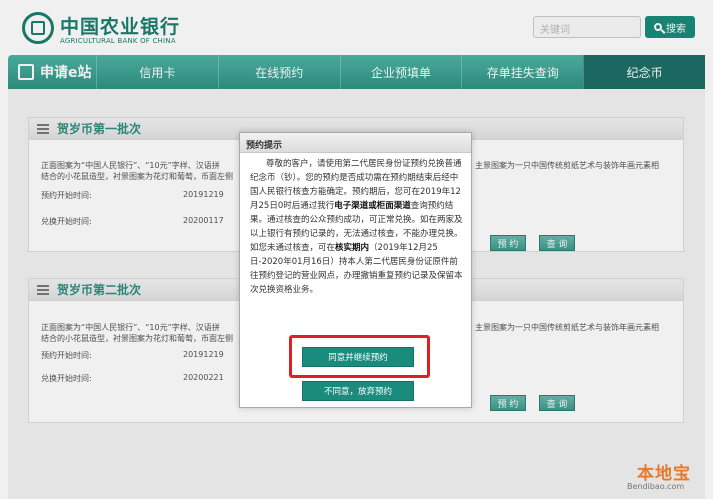  I want to click on batch1-query-button: 查 询, so click(557, 243).